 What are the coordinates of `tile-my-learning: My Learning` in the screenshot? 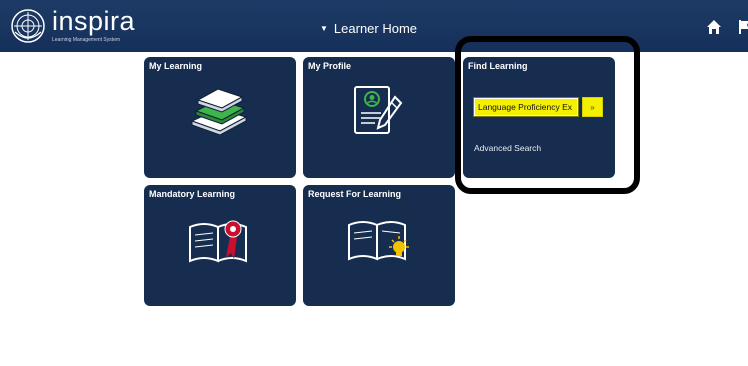 It's located at (220, 117).